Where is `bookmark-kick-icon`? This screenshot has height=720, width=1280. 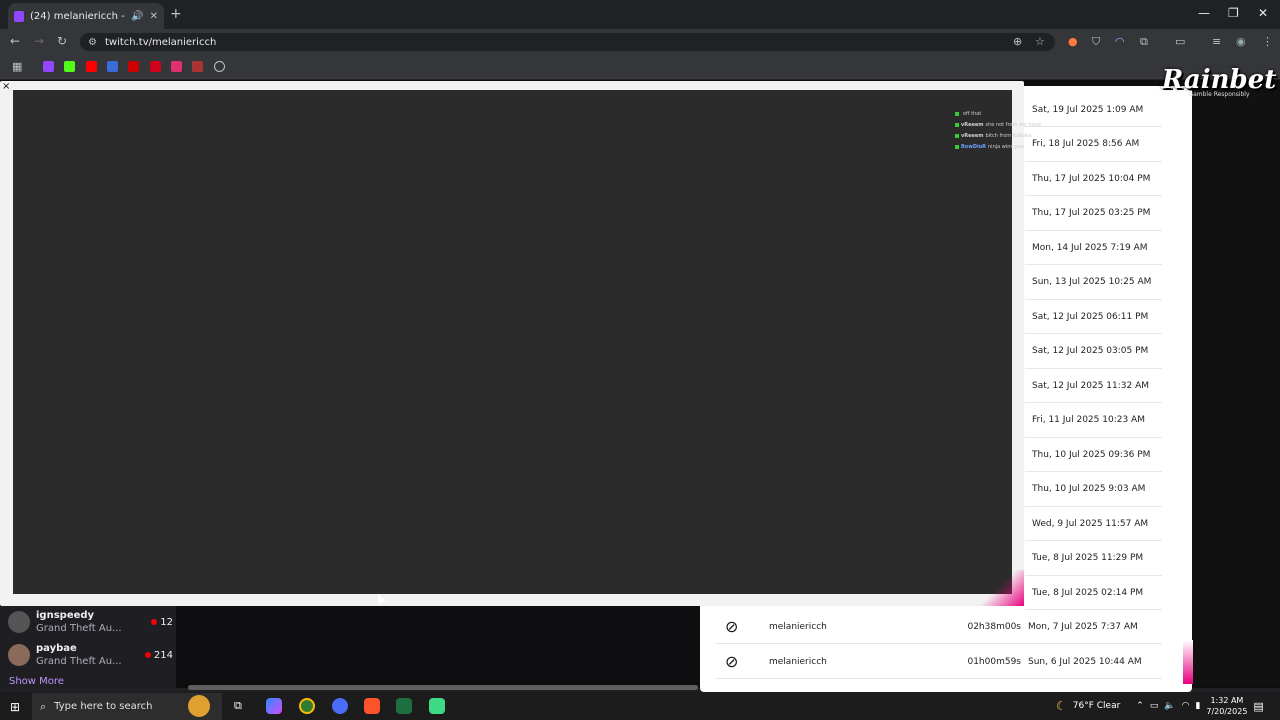 bookmark-kick-icon is located at coordinates (69, 66).